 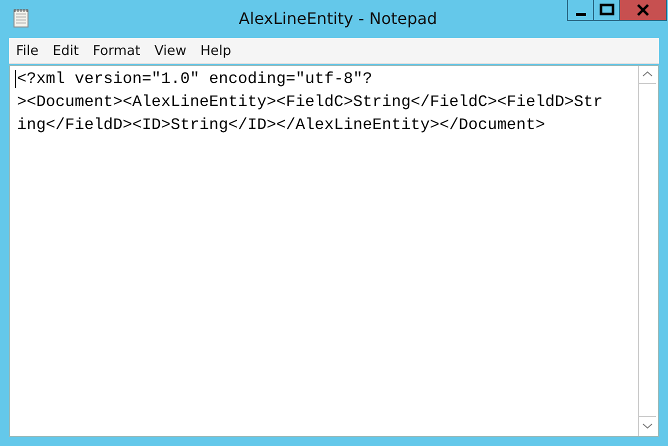 I want to click on minimize-icon, so click(x=581, y=14).